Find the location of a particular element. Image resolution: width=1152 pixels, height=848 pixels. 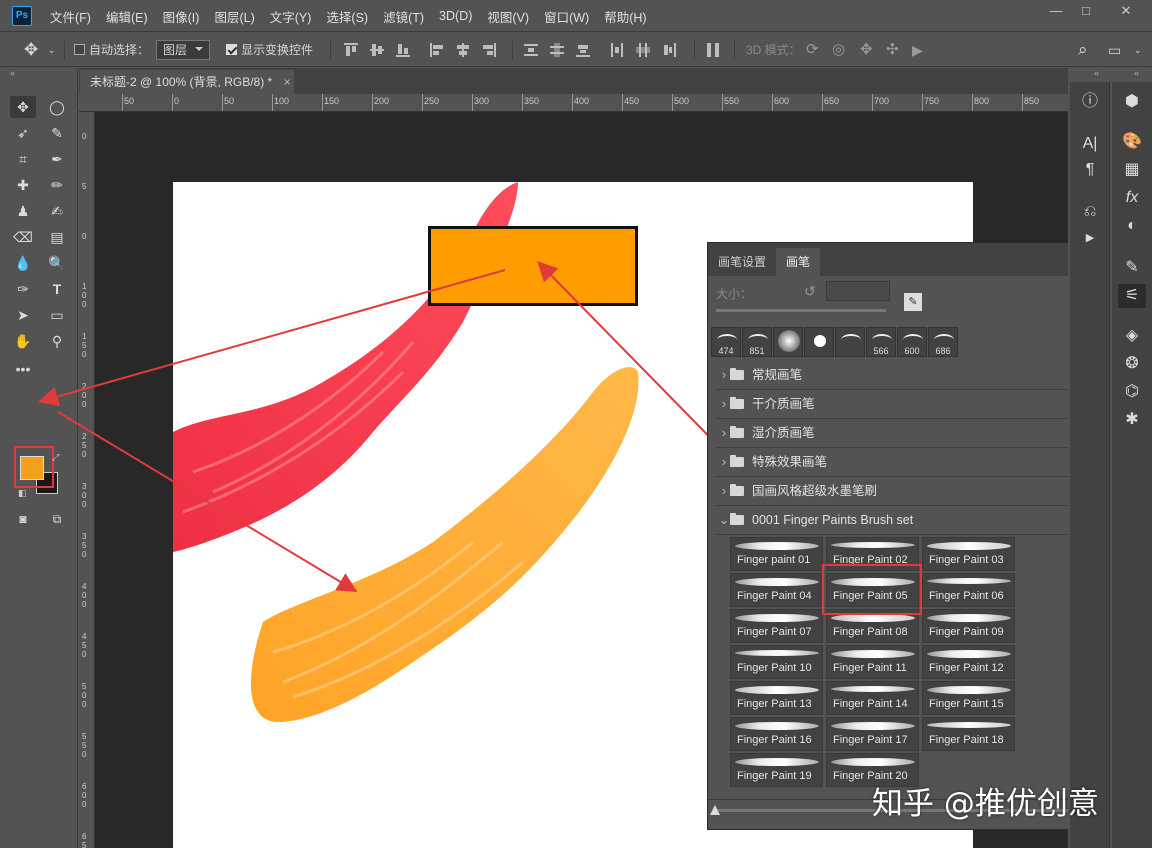

brush-item: Finger Paint 10 is located at coordinates (776, 662).